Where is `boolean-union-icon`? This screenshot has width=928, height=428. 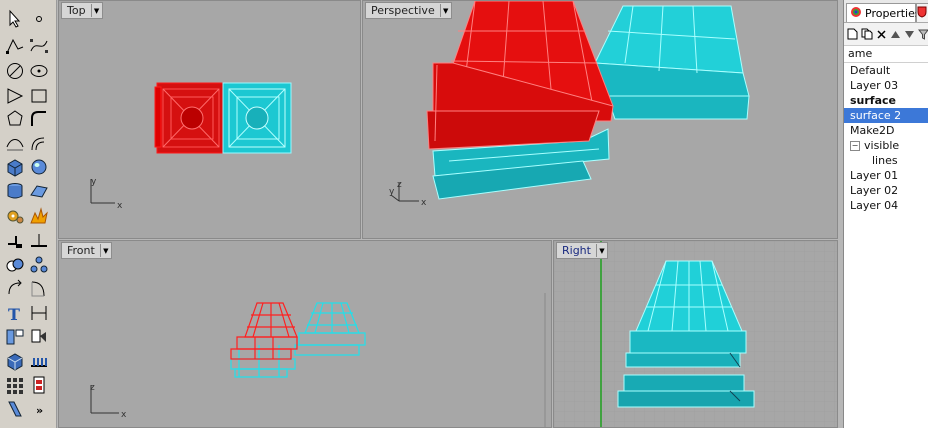 boolean-union-icon is located at coordinates (15, 265).